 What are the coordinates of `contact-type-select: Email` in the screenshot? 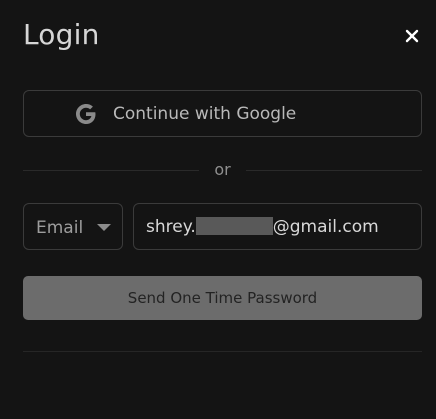 It's located at (73, 226).